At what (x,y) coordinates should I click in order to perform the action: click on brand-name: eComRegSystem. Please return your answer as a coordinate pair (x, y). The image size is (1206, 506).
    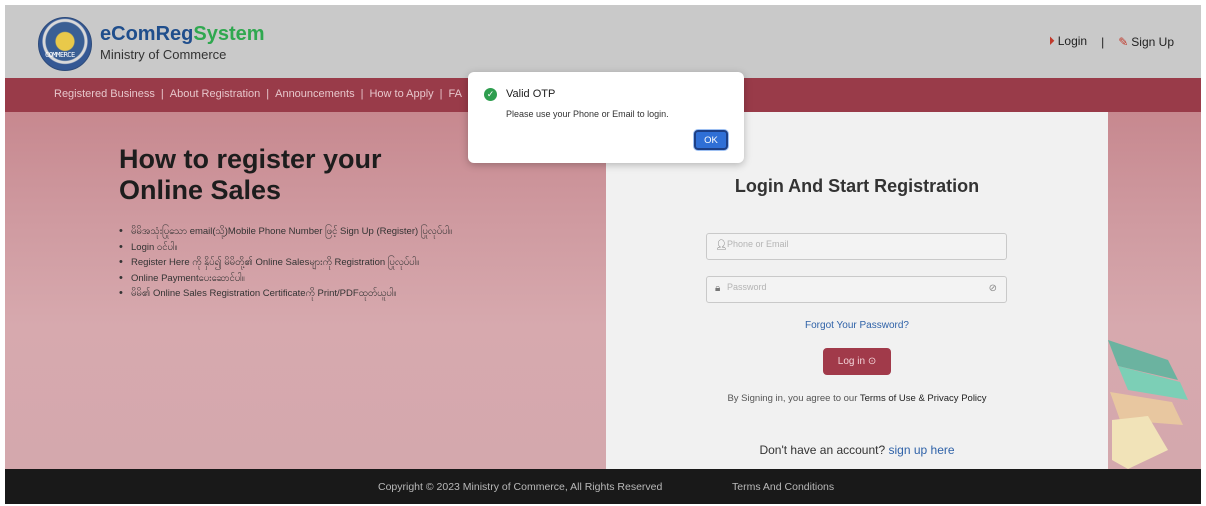
    Looking at the image, I should click on (182, 34).